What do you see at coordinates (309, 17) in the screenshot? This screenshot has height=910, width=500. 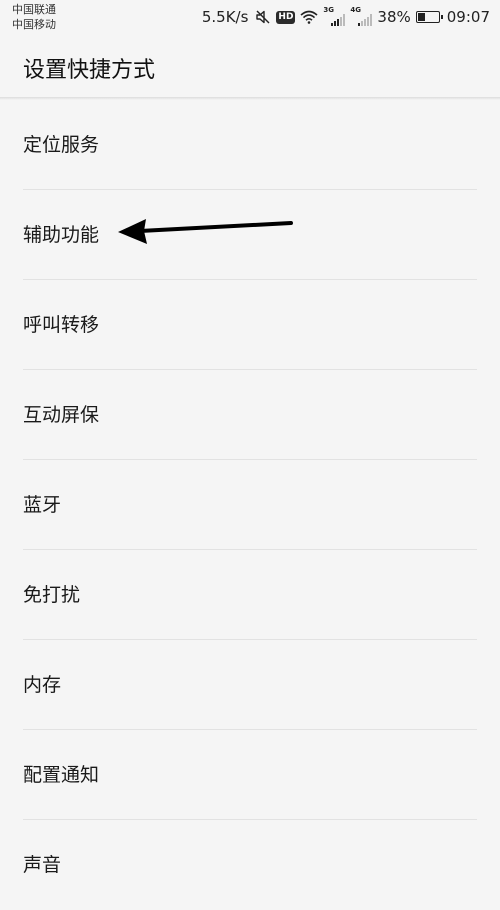 I see `wifi-icon` at bounding box center [309, 17].